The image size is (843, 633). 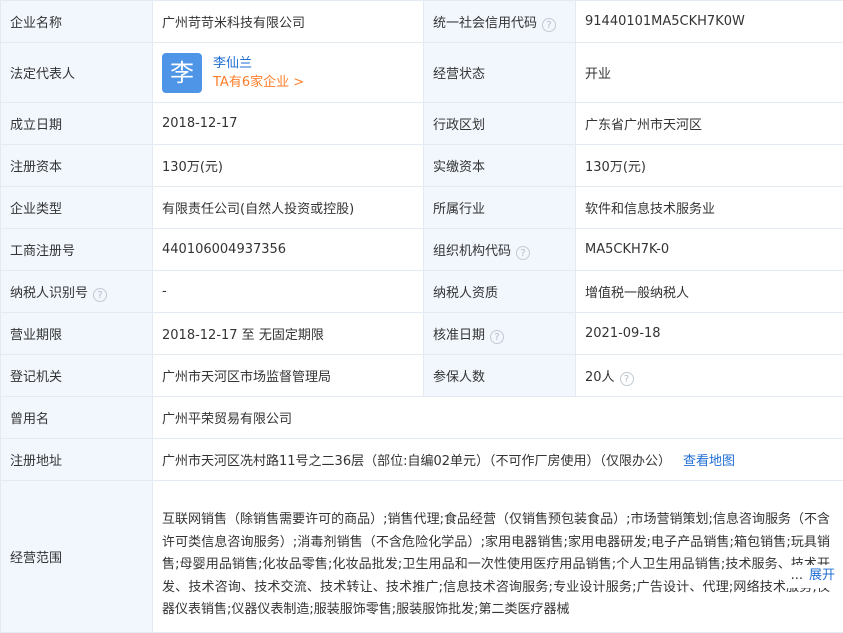 I want to click on row-taxpayer: 纳税人识别号? - 纳税人资质 增值税一般纳税人, so click(x=422, y=292).